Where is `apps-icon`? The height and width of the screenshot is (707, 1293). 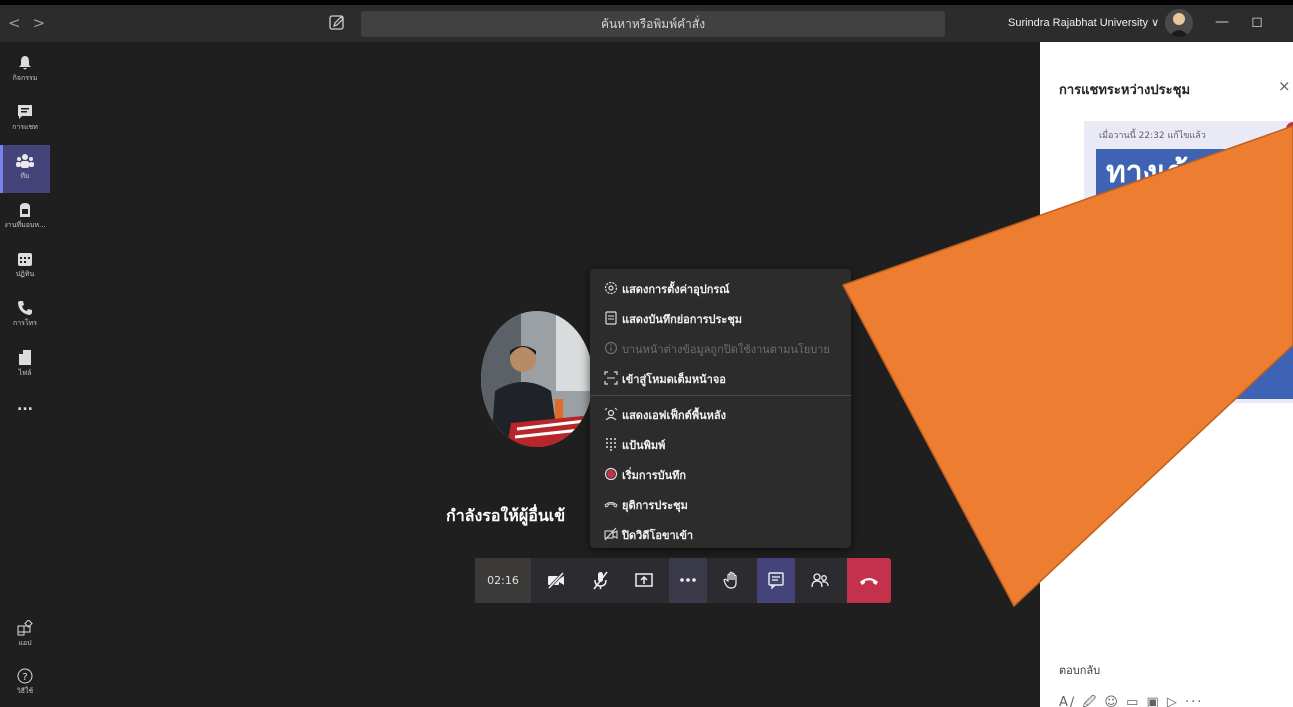 apps-icon is located at coordinates (25, 628).